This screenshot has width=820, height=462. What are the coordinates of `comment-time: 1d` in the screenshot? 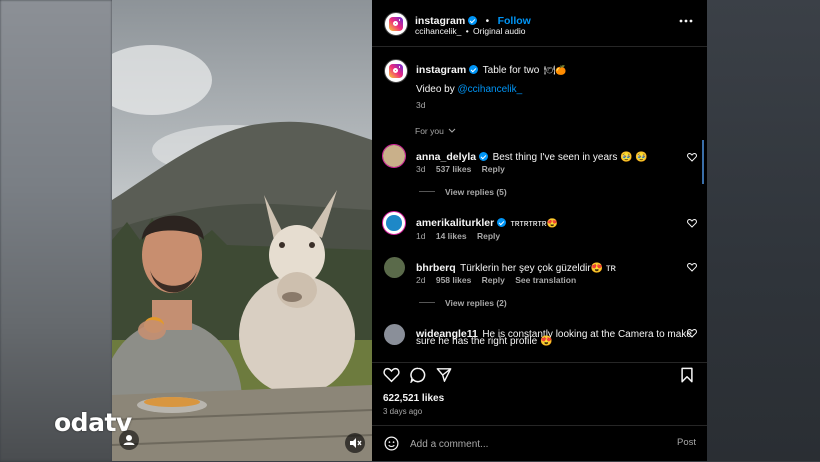 It's located at (421, 236).